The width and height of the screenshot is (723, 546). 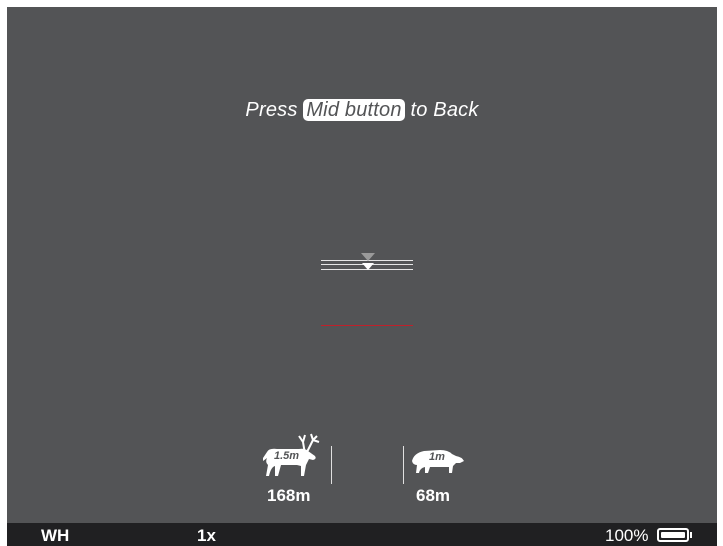 I want to click on message-prefix: Press, so click(x=271, y=110).